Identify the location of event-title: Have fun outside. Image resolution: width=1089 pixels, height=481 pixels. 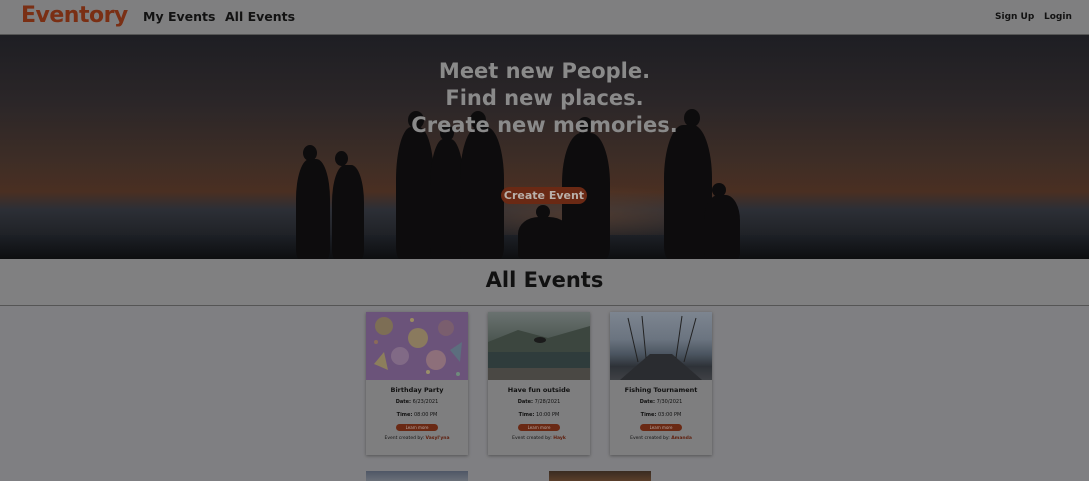
(539, 390).